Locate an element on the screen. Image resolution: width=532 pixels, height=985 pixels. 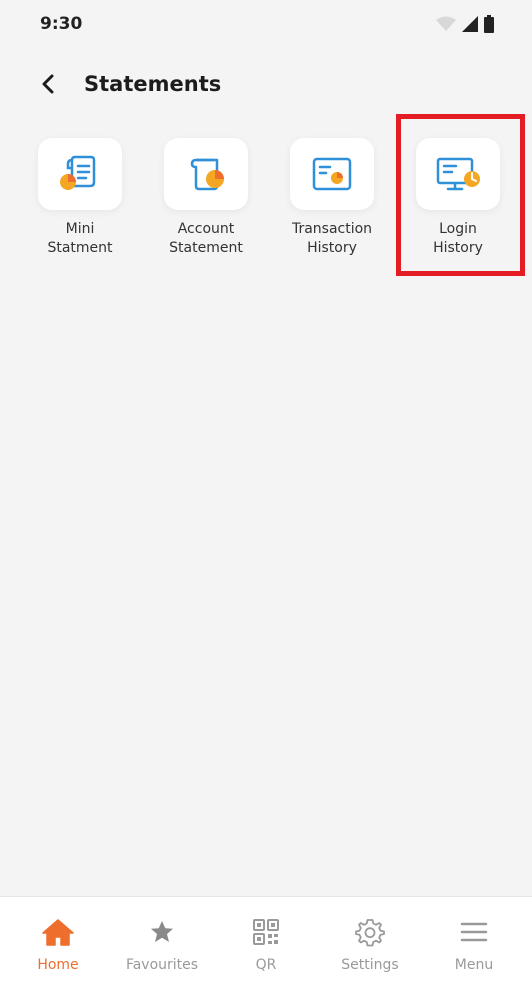
nav-qr: QR is located at coordinates (266, 941).